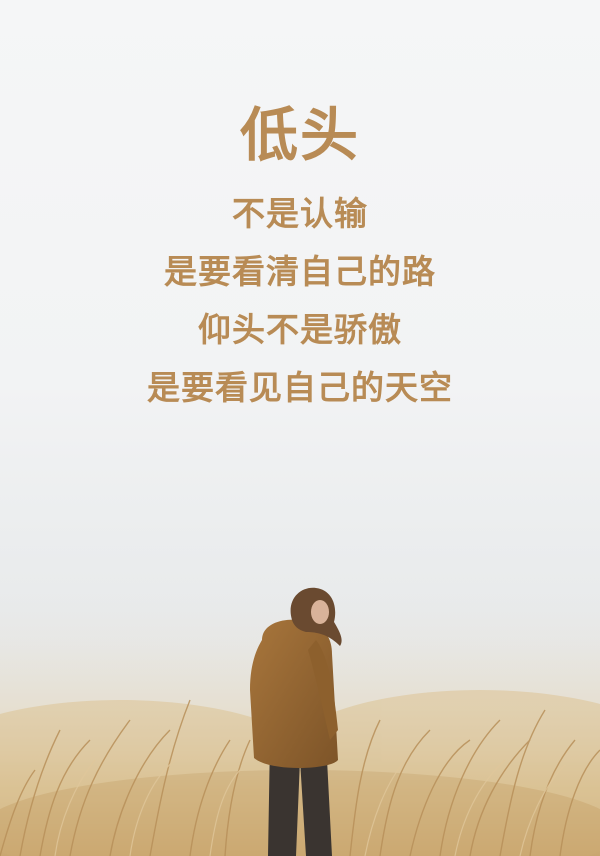 The image size is (600, 856). Describe the element at coordinates (300, 271) in the screenshot. I see `quote-line-2: 是要看清自己的路` at that location.